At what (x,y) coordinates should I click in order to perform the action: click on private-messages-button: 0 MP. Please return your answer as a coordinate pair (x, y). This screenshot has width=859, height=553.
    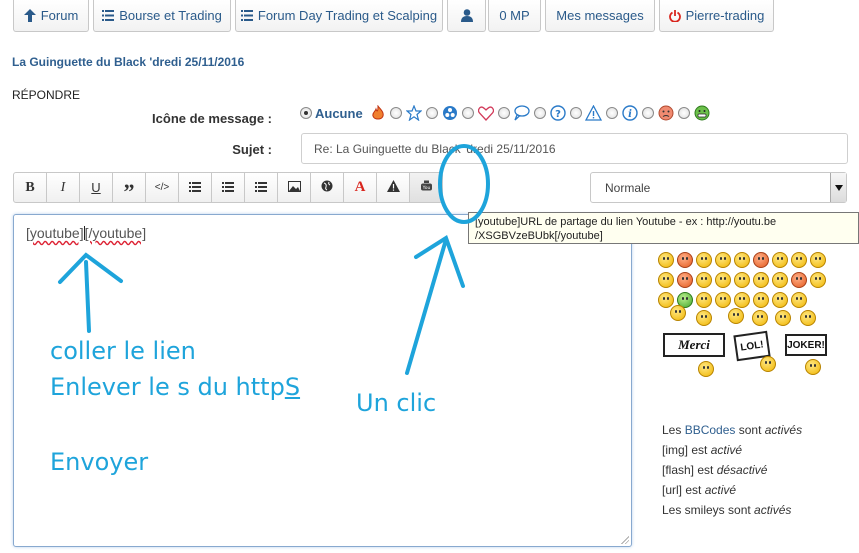
    Looking at the image, I should click on (514, 16).